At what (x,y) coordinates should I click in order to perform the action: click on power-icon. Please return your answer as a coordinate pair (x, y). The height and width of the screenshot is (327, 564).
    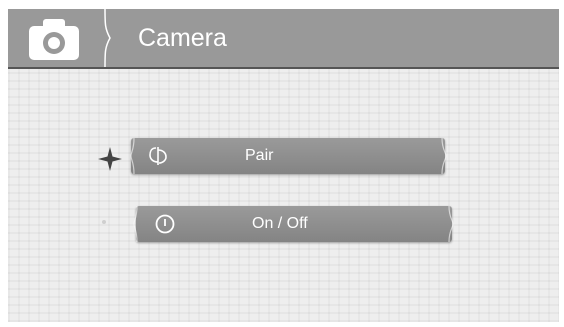
    Looking at the image, I should click on (165, 224).